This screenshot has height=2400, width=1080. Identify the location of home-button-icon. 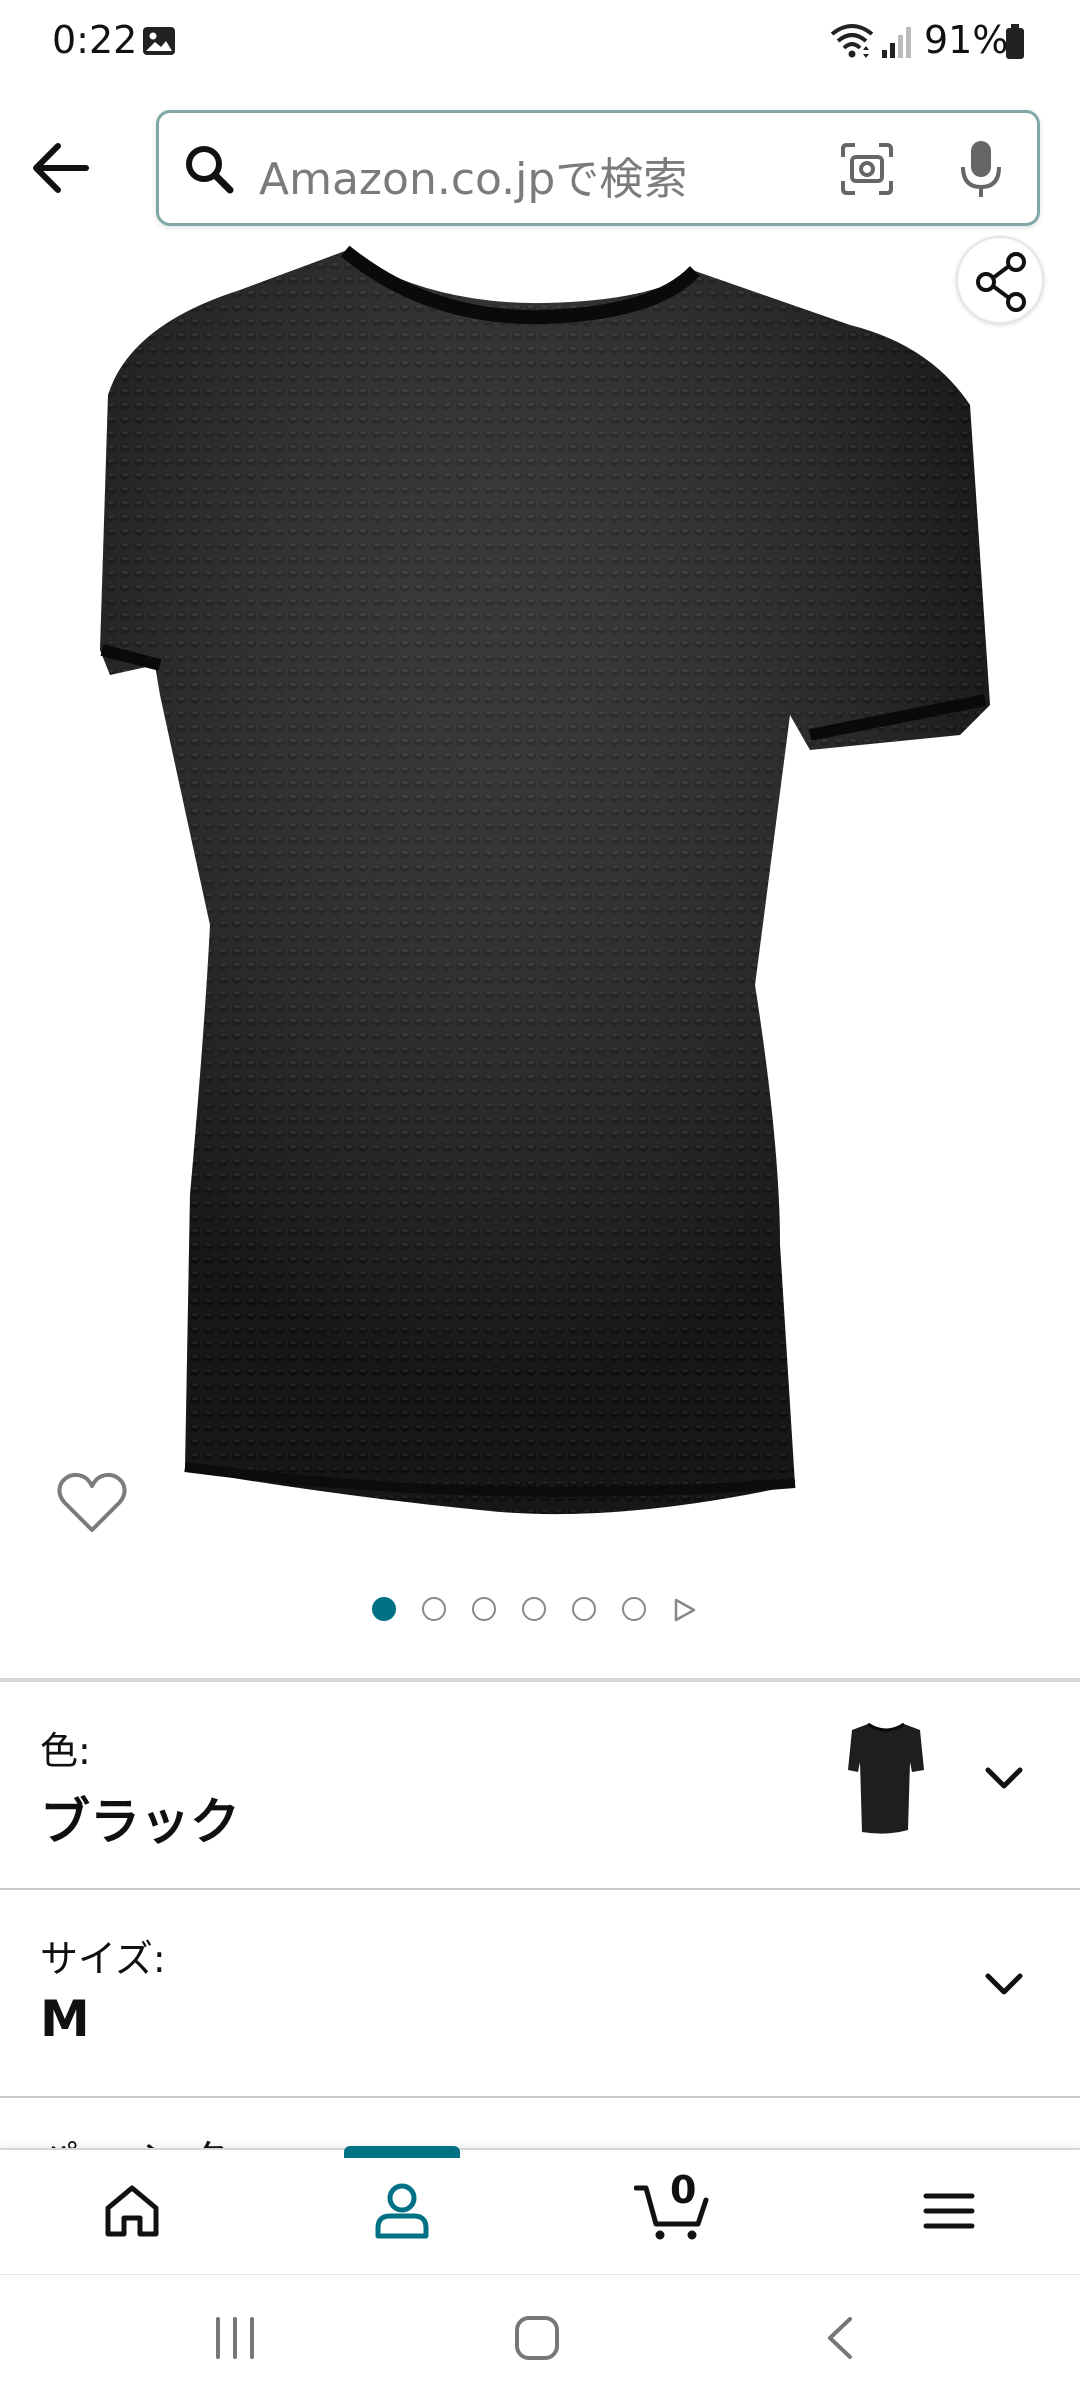
(537, 2338).